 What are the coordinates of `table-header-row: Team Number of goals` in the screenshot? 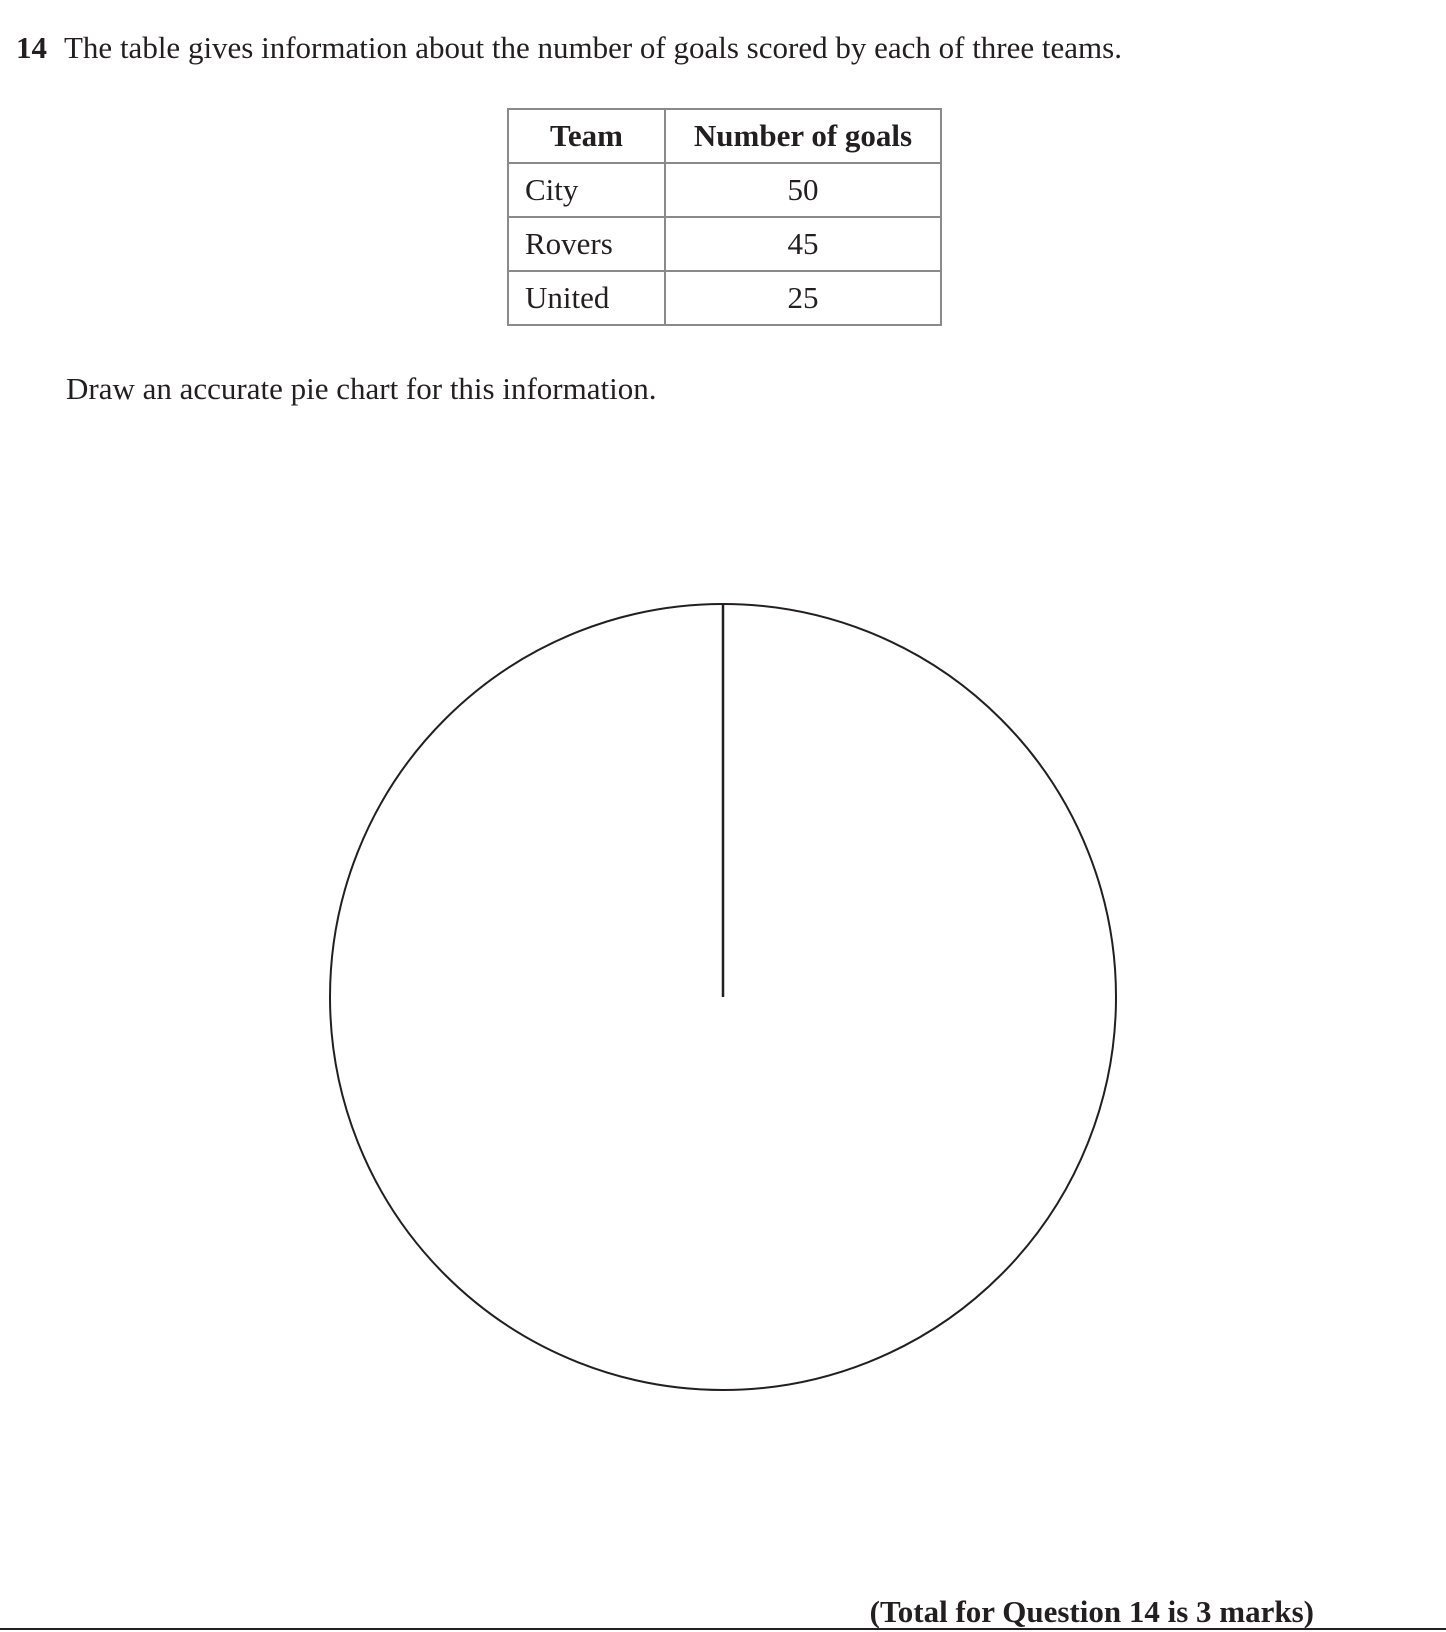 It's located at (724, 136).